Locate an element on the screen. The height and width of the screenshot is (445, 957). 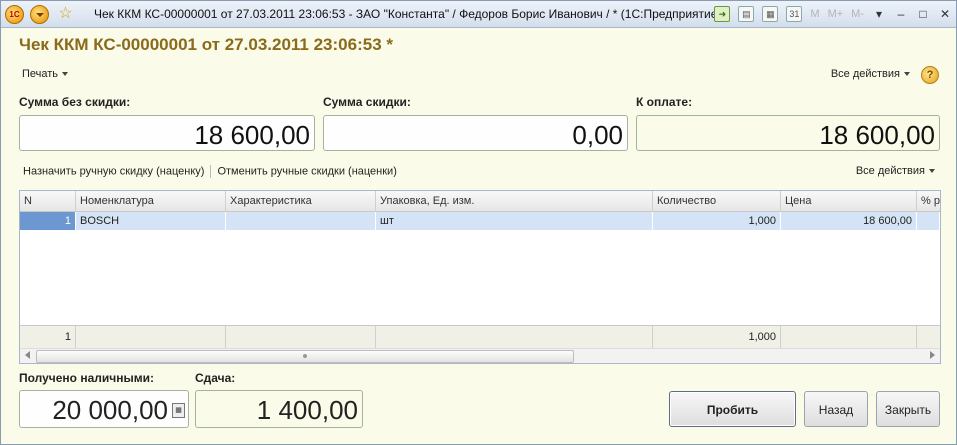
memory-minus-button: M- is located at coordinates (857, 14).